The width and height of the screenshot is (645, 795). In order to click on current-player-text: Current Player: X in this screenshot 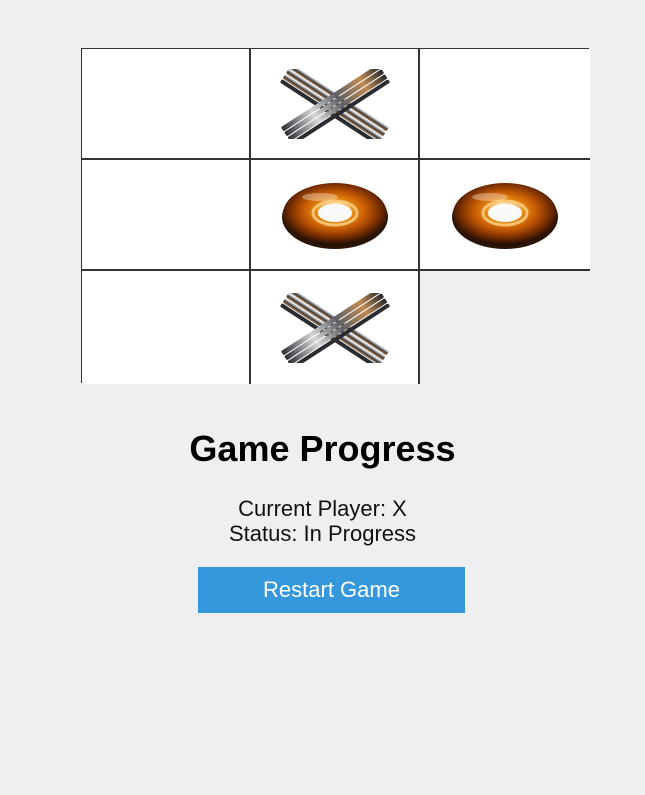, I will do `click(322, 508)`.